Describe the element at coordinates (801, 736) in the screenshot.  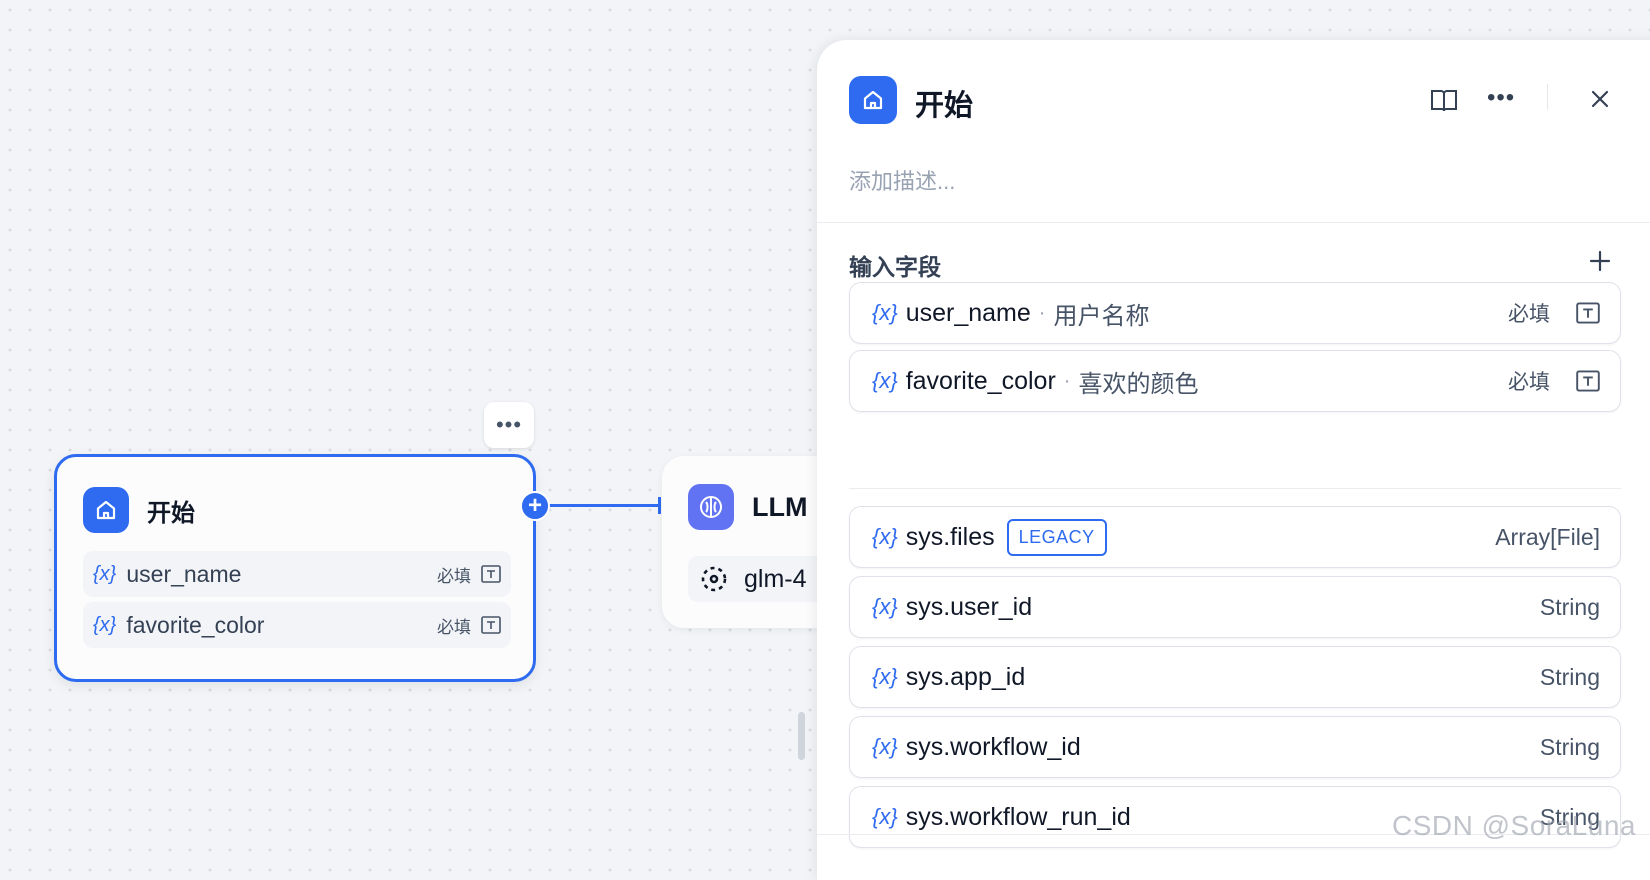
I see `scrollbar` at that location.